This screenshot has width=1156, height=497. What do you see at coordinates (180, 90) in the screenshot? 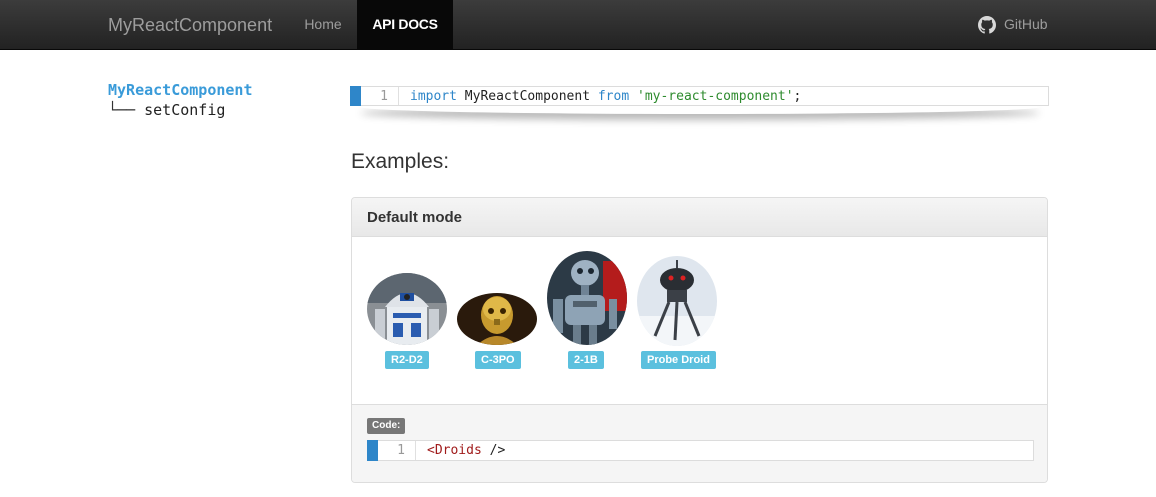
I see `tree-root-link: MyReactComponent` at bounding box center [180, 90].